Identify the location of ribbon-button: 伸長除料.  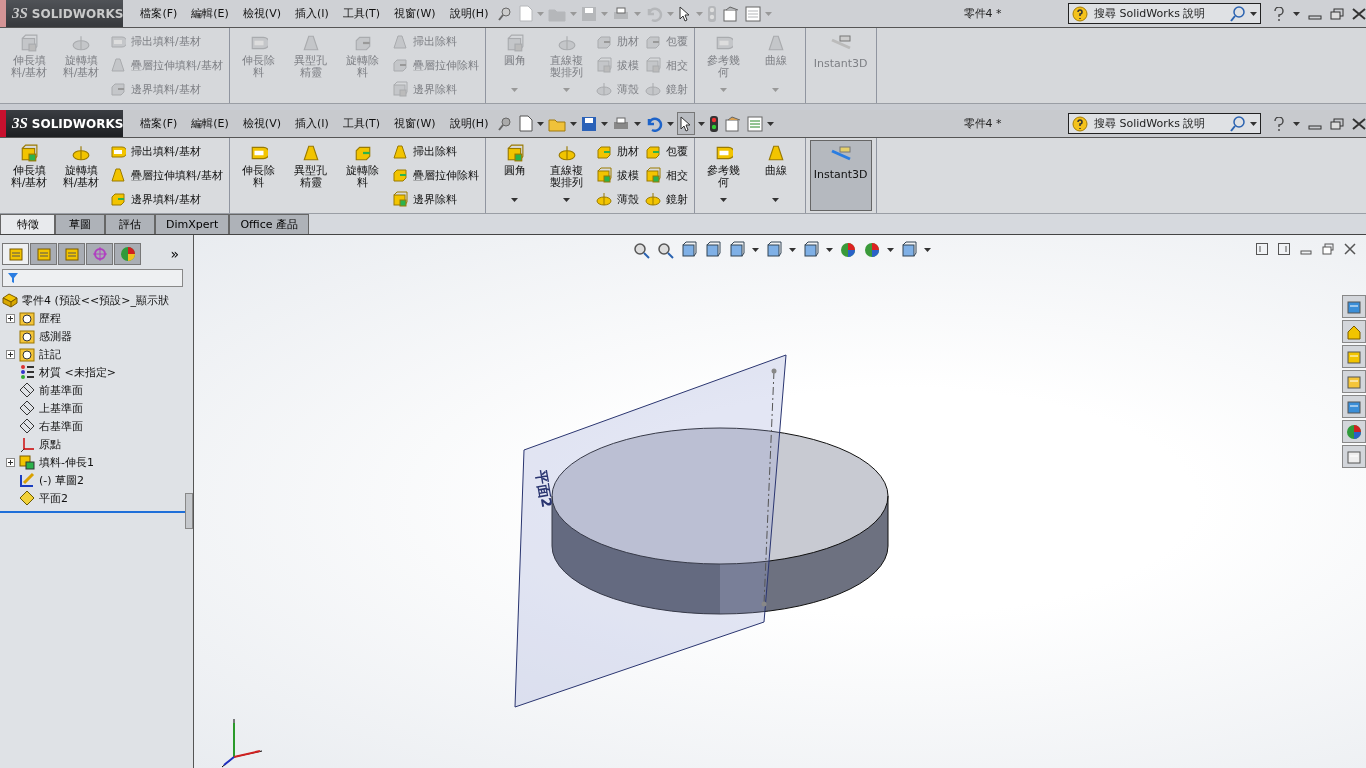
(258, 175).